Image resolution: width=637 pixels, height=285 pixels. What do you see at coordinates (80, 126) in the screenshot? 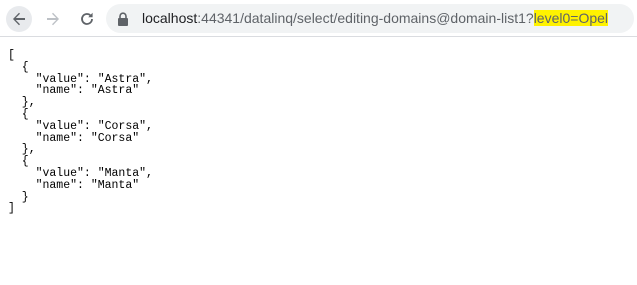
I see `json-line: "value": "Corsa",` at bounding box center [80, 126].